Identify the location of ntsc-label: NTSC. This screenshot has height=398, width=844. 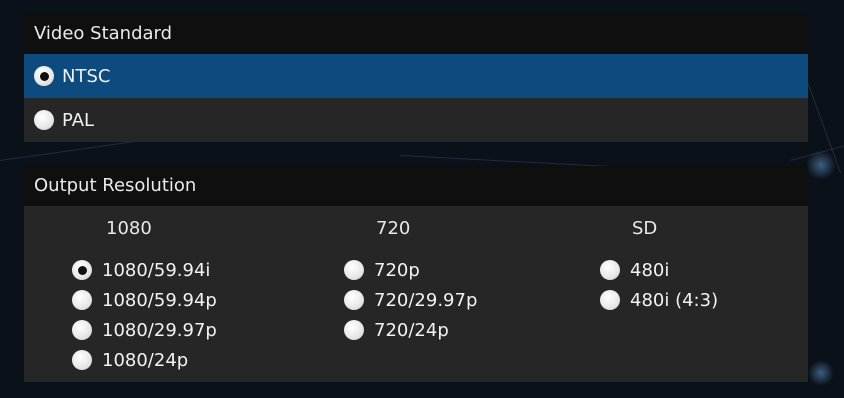
(86, 76).